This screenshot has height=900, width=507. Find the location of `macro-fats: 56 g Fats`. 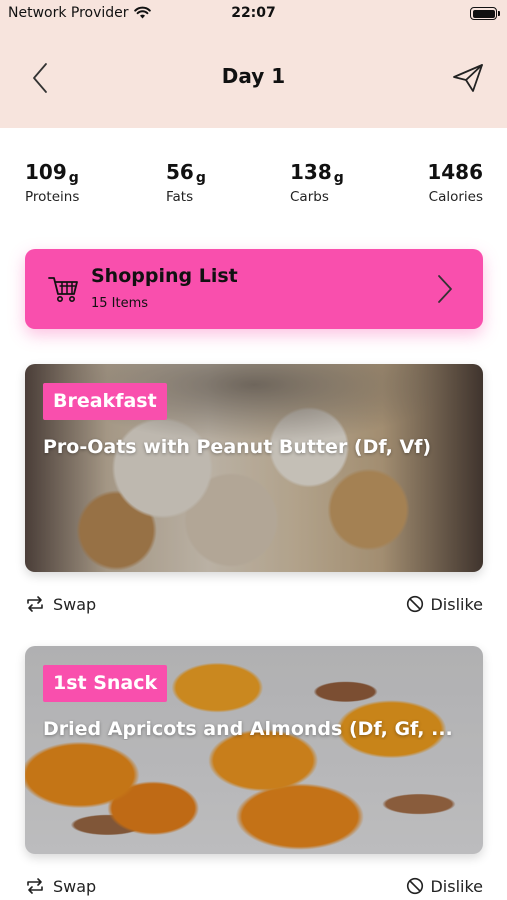

macro-fats: 56 g Fats is located at coordinates (186, 182).